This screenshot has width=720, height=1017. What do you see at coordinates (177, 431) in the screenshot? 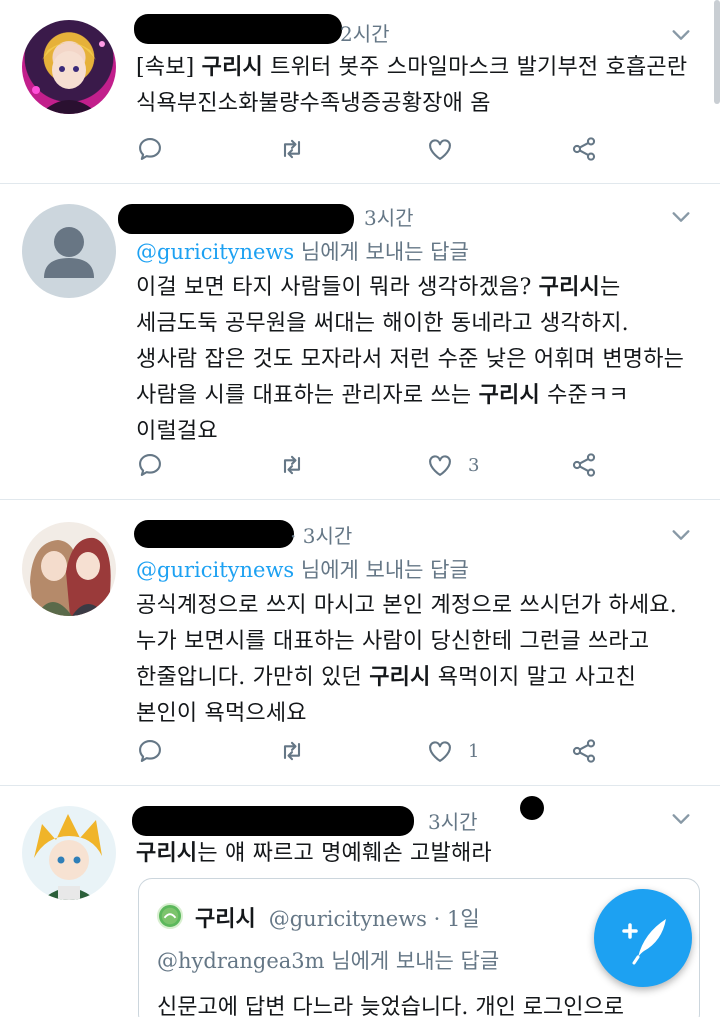
I see `text-segment: 이럴걸요` at bounding box center [177, 431].